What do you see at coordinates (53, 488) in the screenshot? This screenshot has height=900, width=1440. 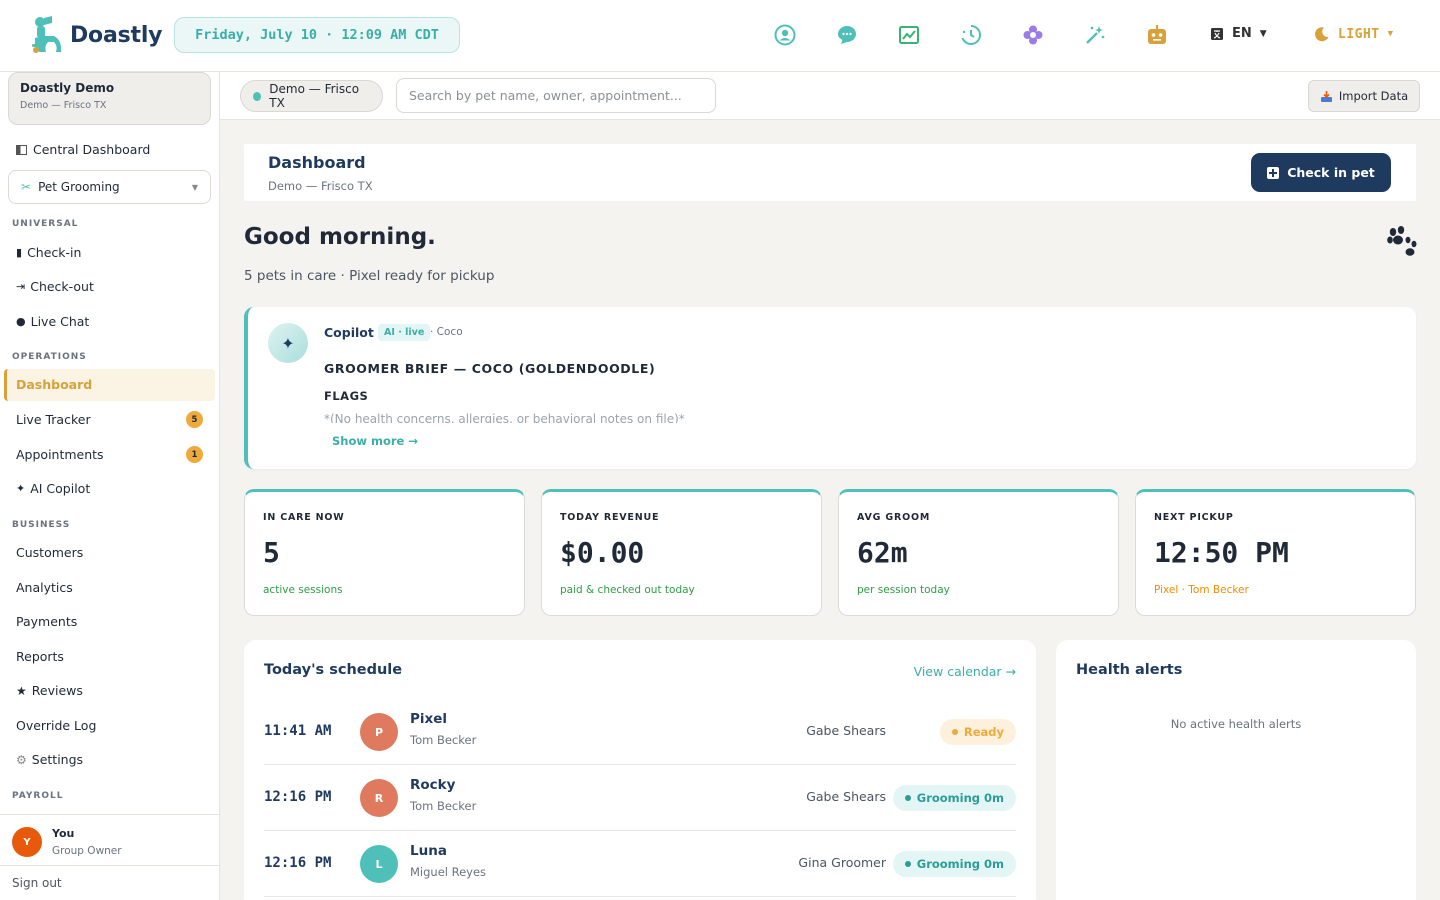 I see `sidebar-item-ai-copilot: ✦ AI Copilot` at bounding box center [53, 488].